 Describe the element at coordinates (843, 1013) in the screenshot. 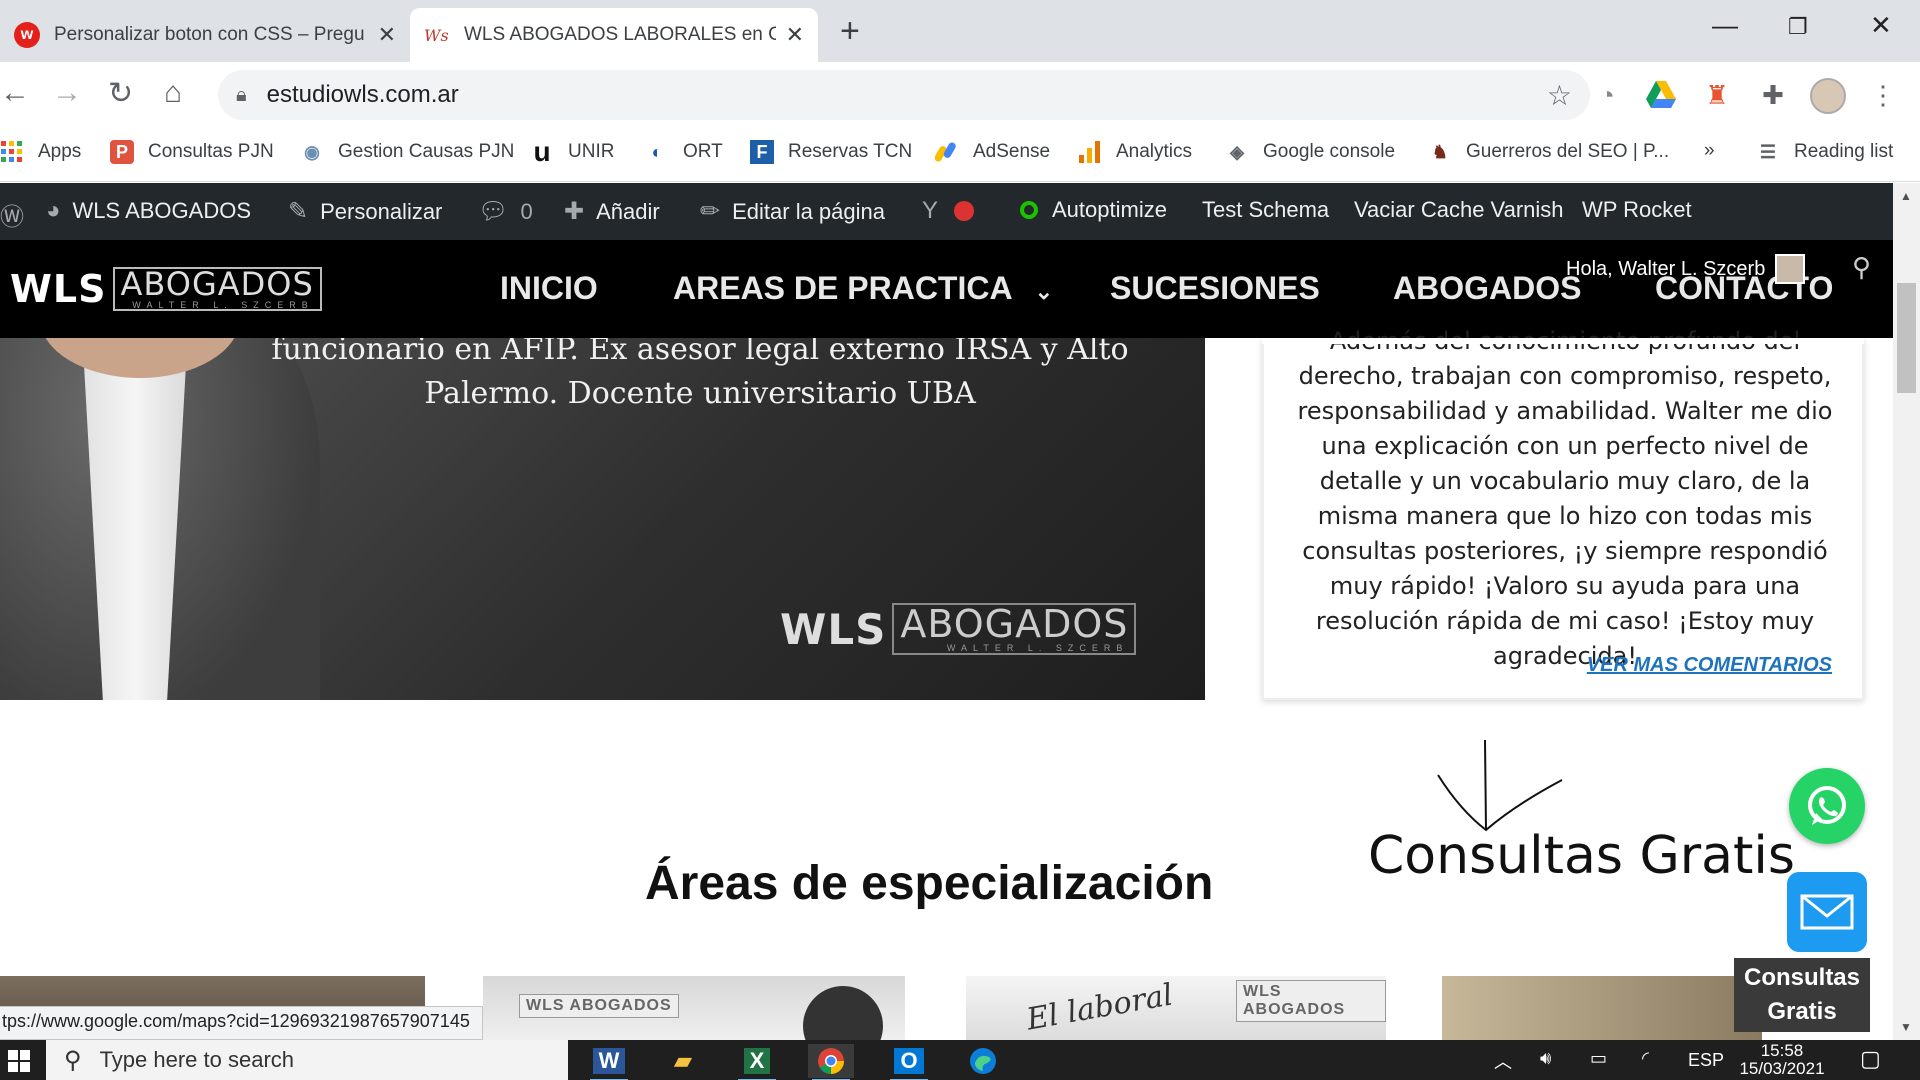

I see `person-silhouette` at that location.